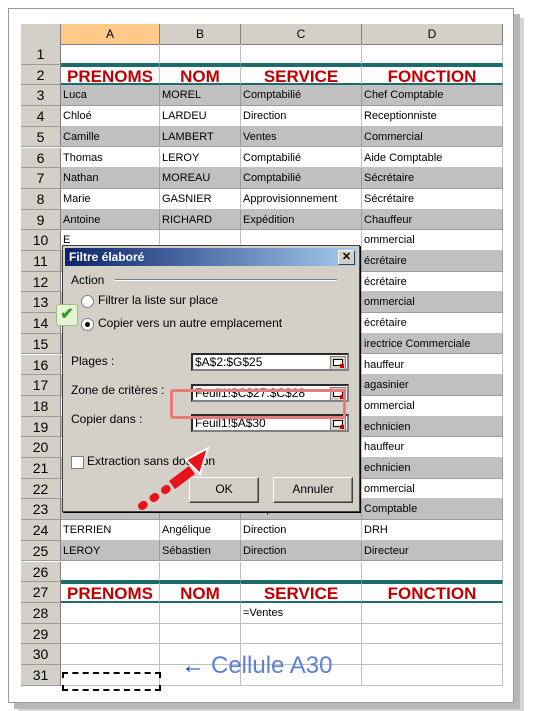 Image resolution: width=537 pixels, height=711 pixels. What do you see at coordinates (41, 158) in the screenshot?
I see `row-number: 6` at bounding box center [41, 158].